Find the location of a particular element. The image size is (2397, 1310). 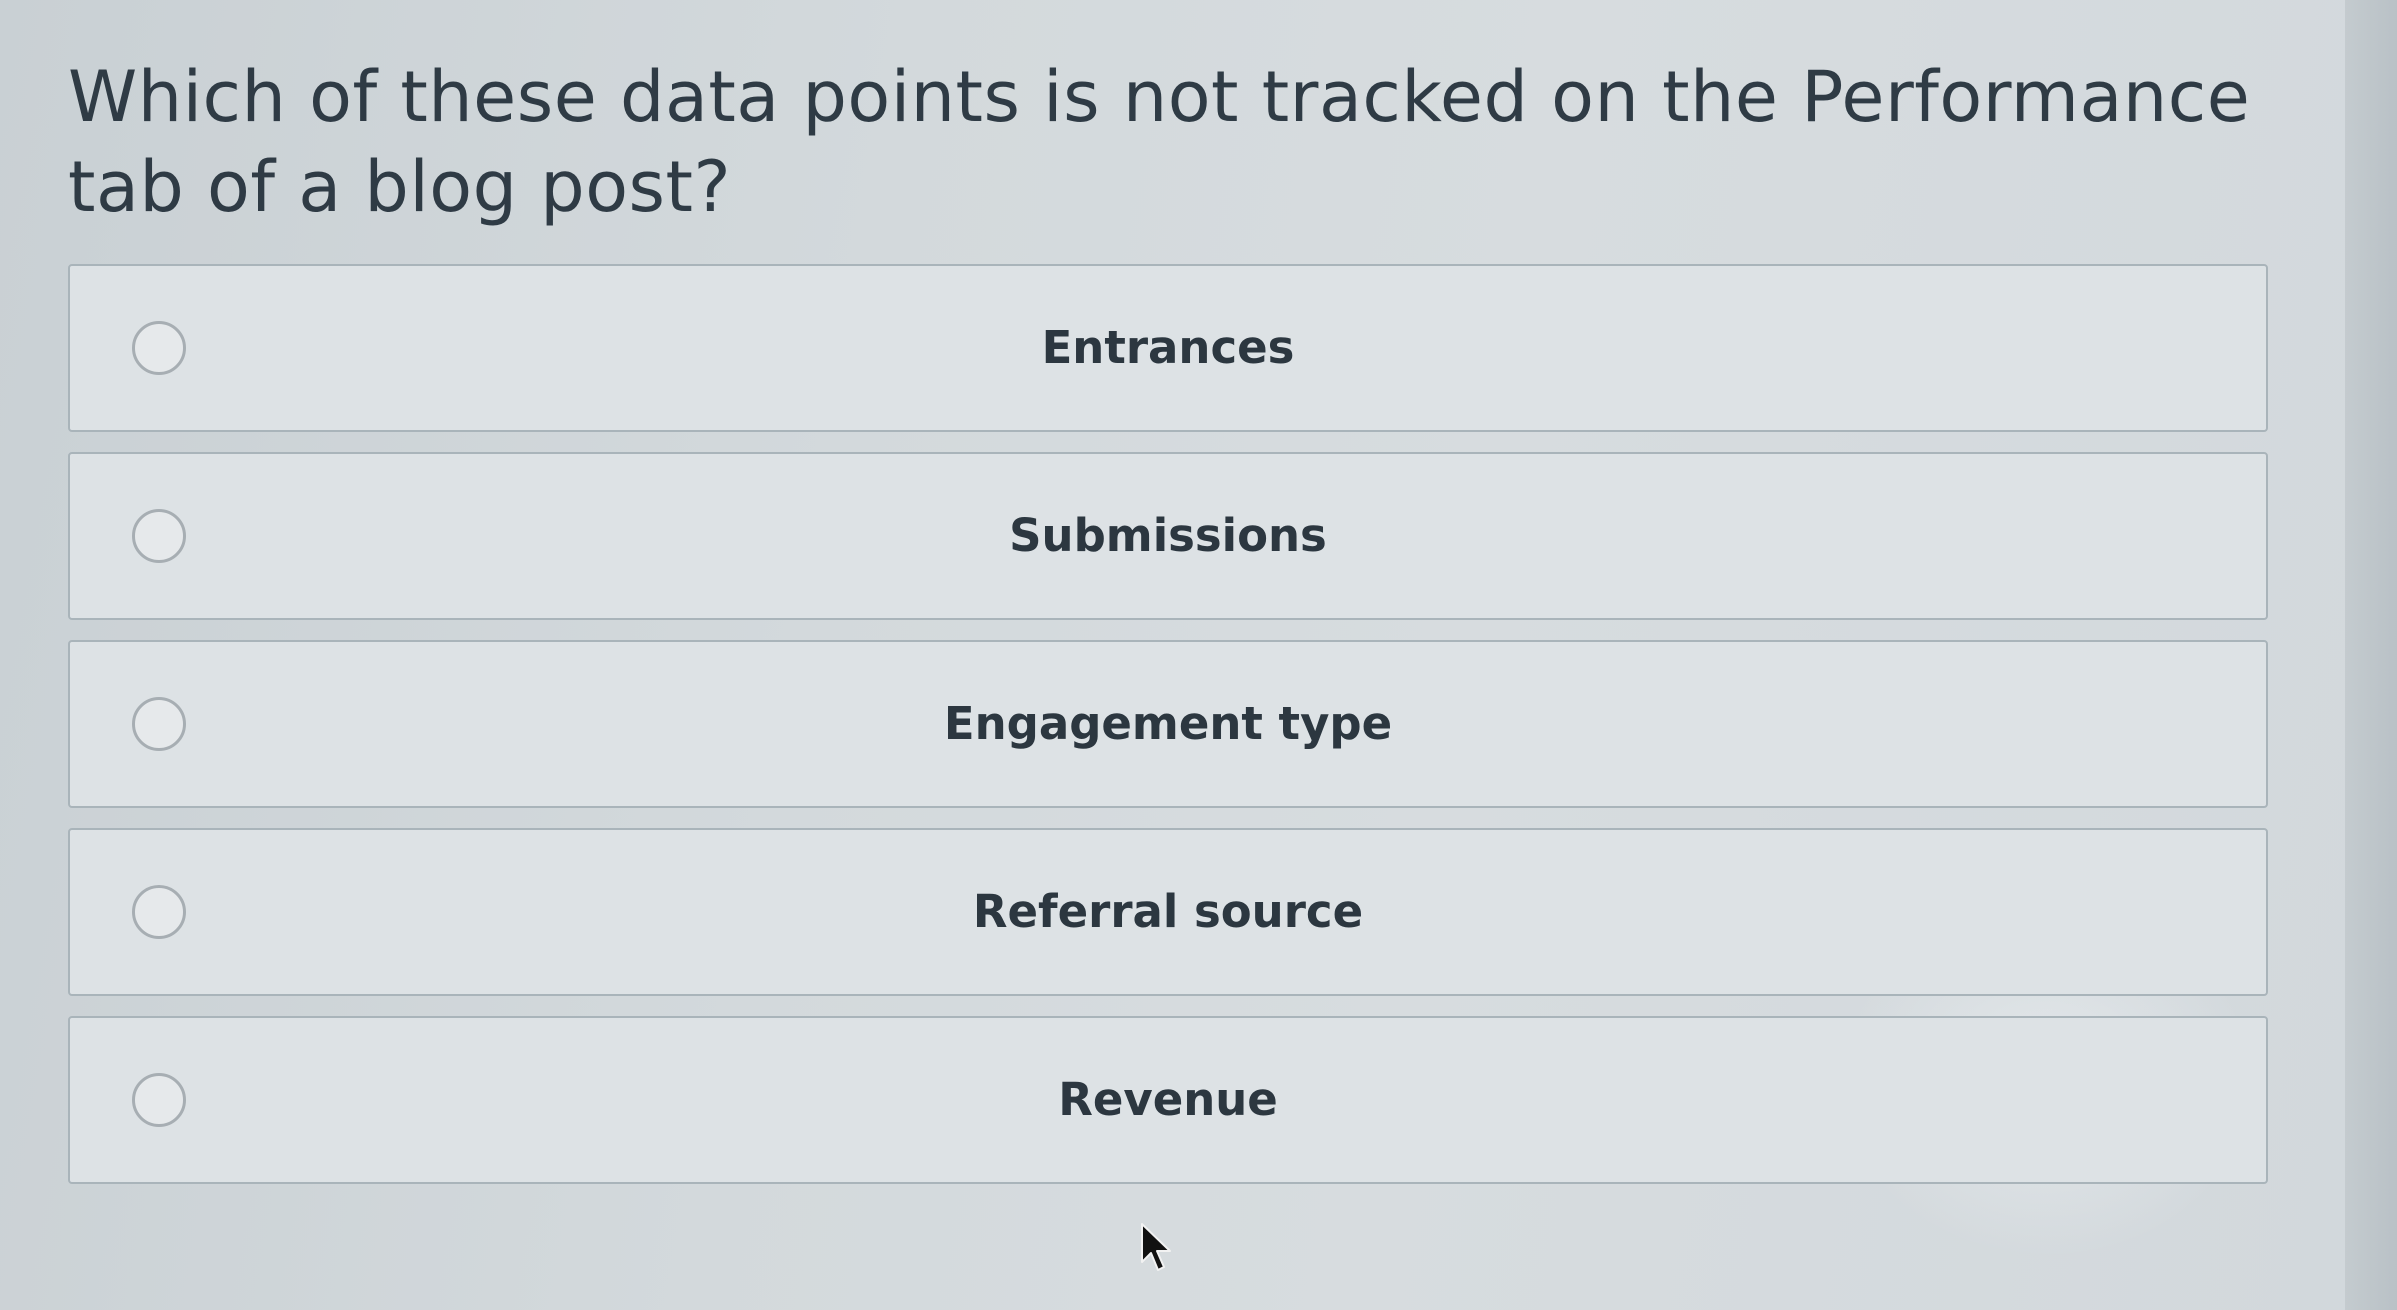

answer-option-label: Submissions is located at coordinates (1168, 535).